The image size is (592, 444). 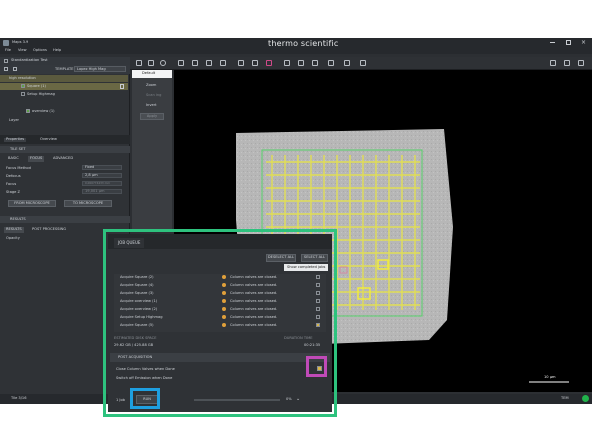 I want to click on tab-post-processing: POST PROCESSING, so click(x=49, y=229).